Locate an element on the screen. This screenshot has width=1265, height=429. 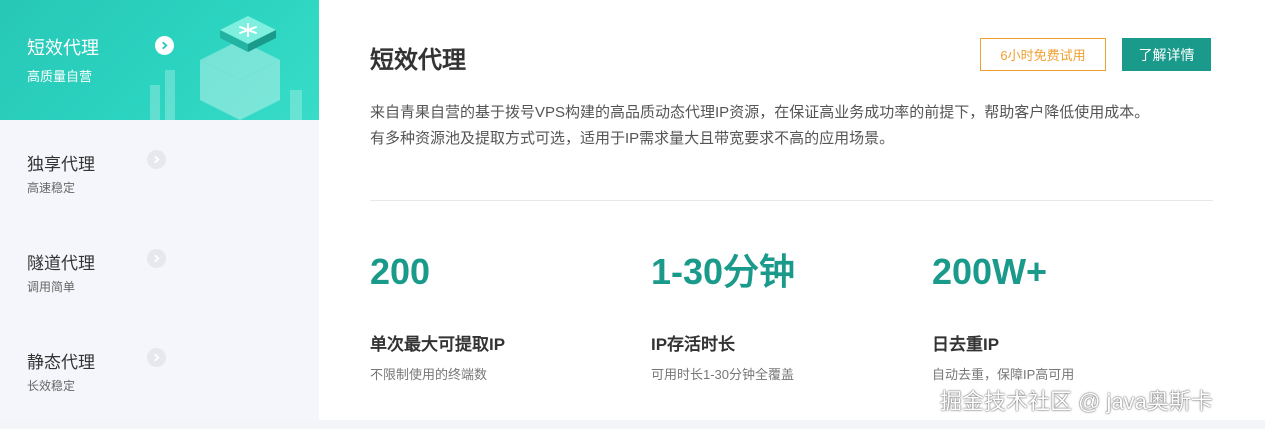
stat-value: 200 is located at coordinates (400, 271).